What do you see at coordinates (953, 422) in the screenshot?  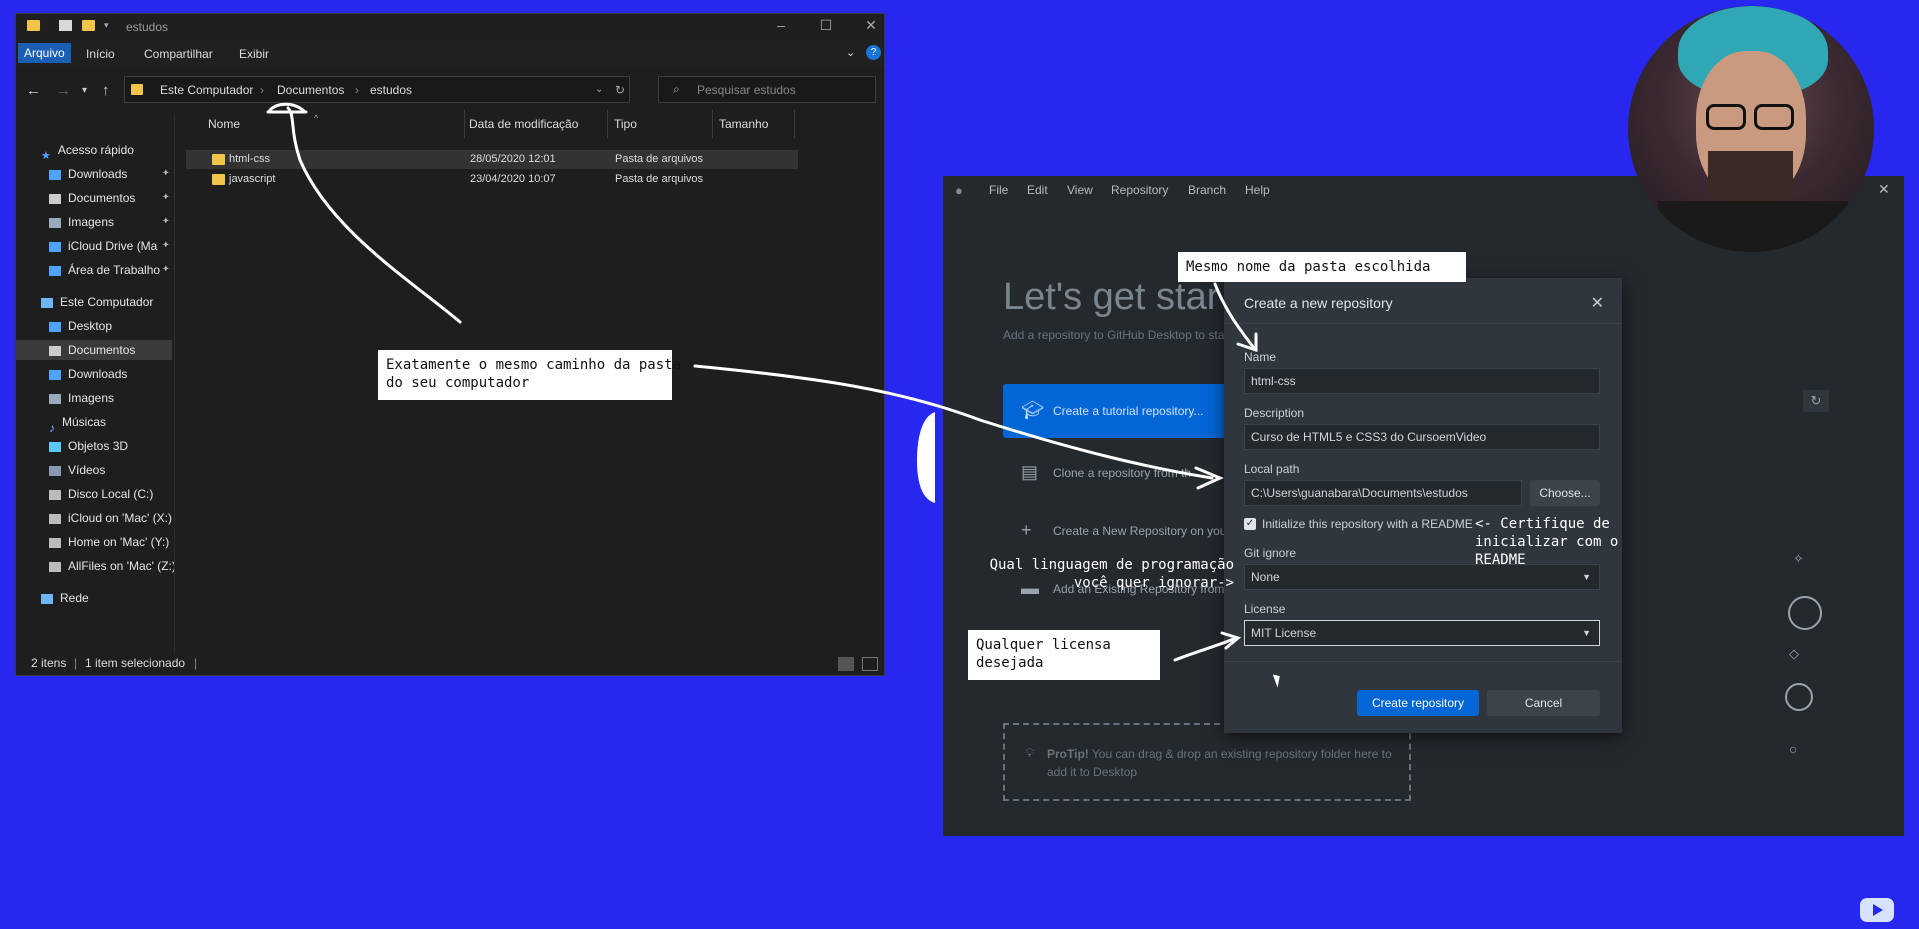 I see `arrow-path-to-local-path` at bounding box center [953, 422].